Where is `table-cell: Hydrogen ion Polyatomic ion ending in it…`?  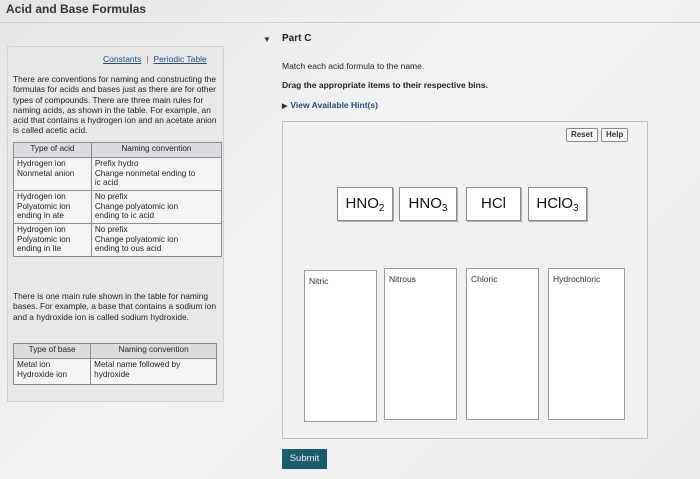
table-cell: Hydrogen ion Polyatomic ion ending in it… is located at coordinates (52, 240).